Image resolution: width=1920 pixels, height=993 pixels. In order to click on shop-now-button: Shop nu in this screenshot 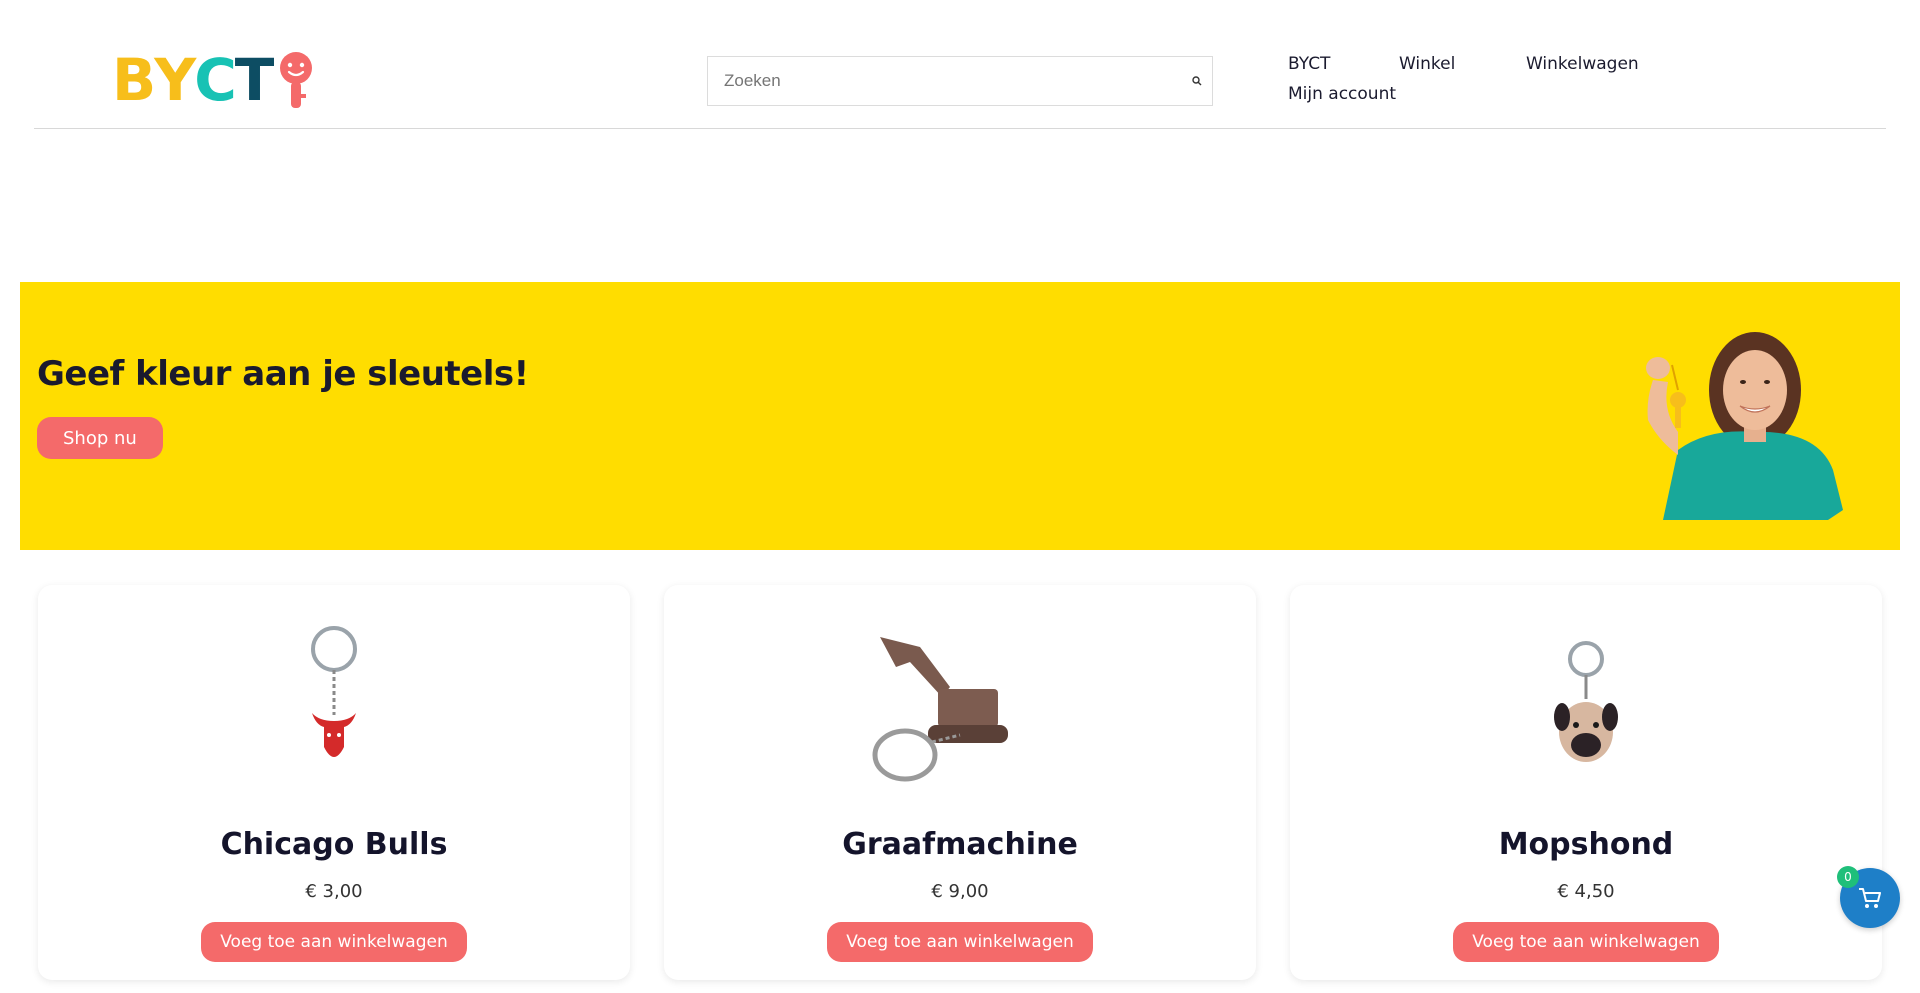, I will do `click(100, 438)`.